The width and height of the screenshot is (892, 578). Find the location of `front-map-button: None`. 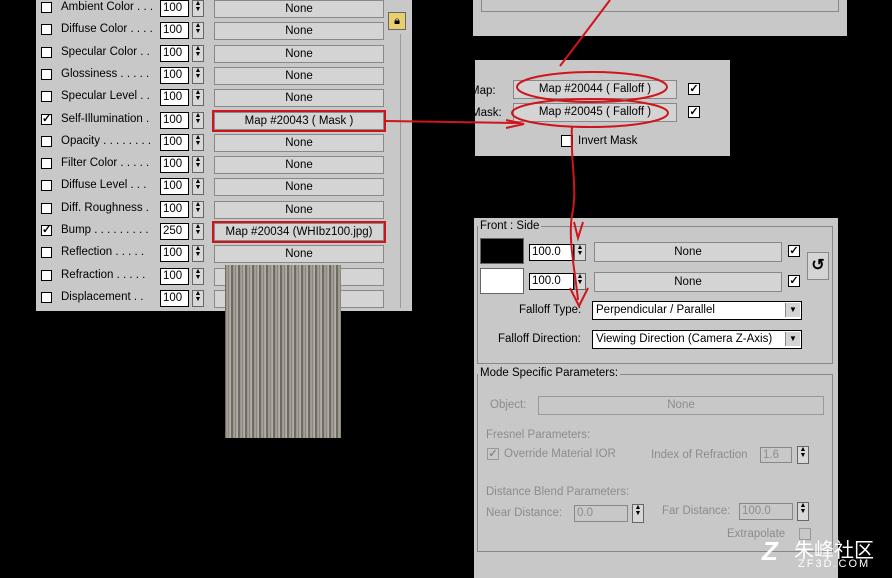

front-map-button: None is located at coordinates (688, 252).